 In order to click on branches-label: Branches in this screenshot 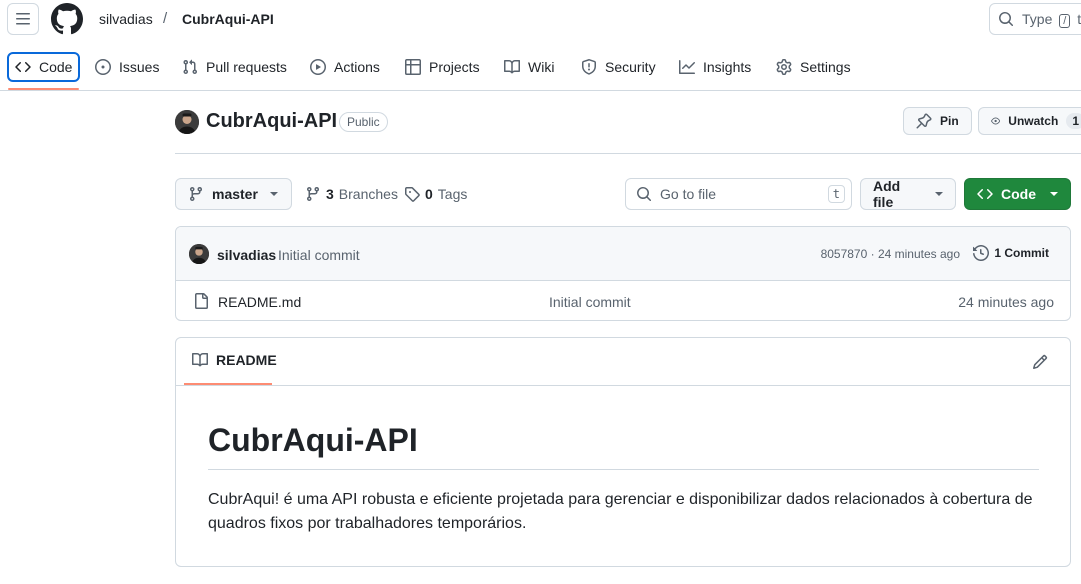, I will do `click(368, 194)`.